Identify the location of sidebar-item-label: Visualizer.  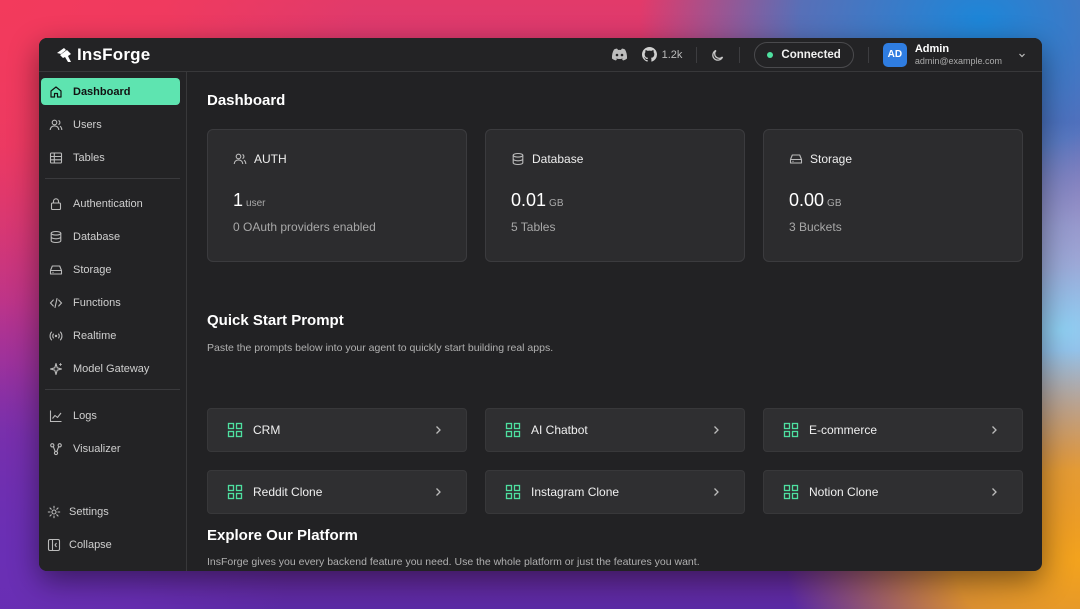
(97, 448).